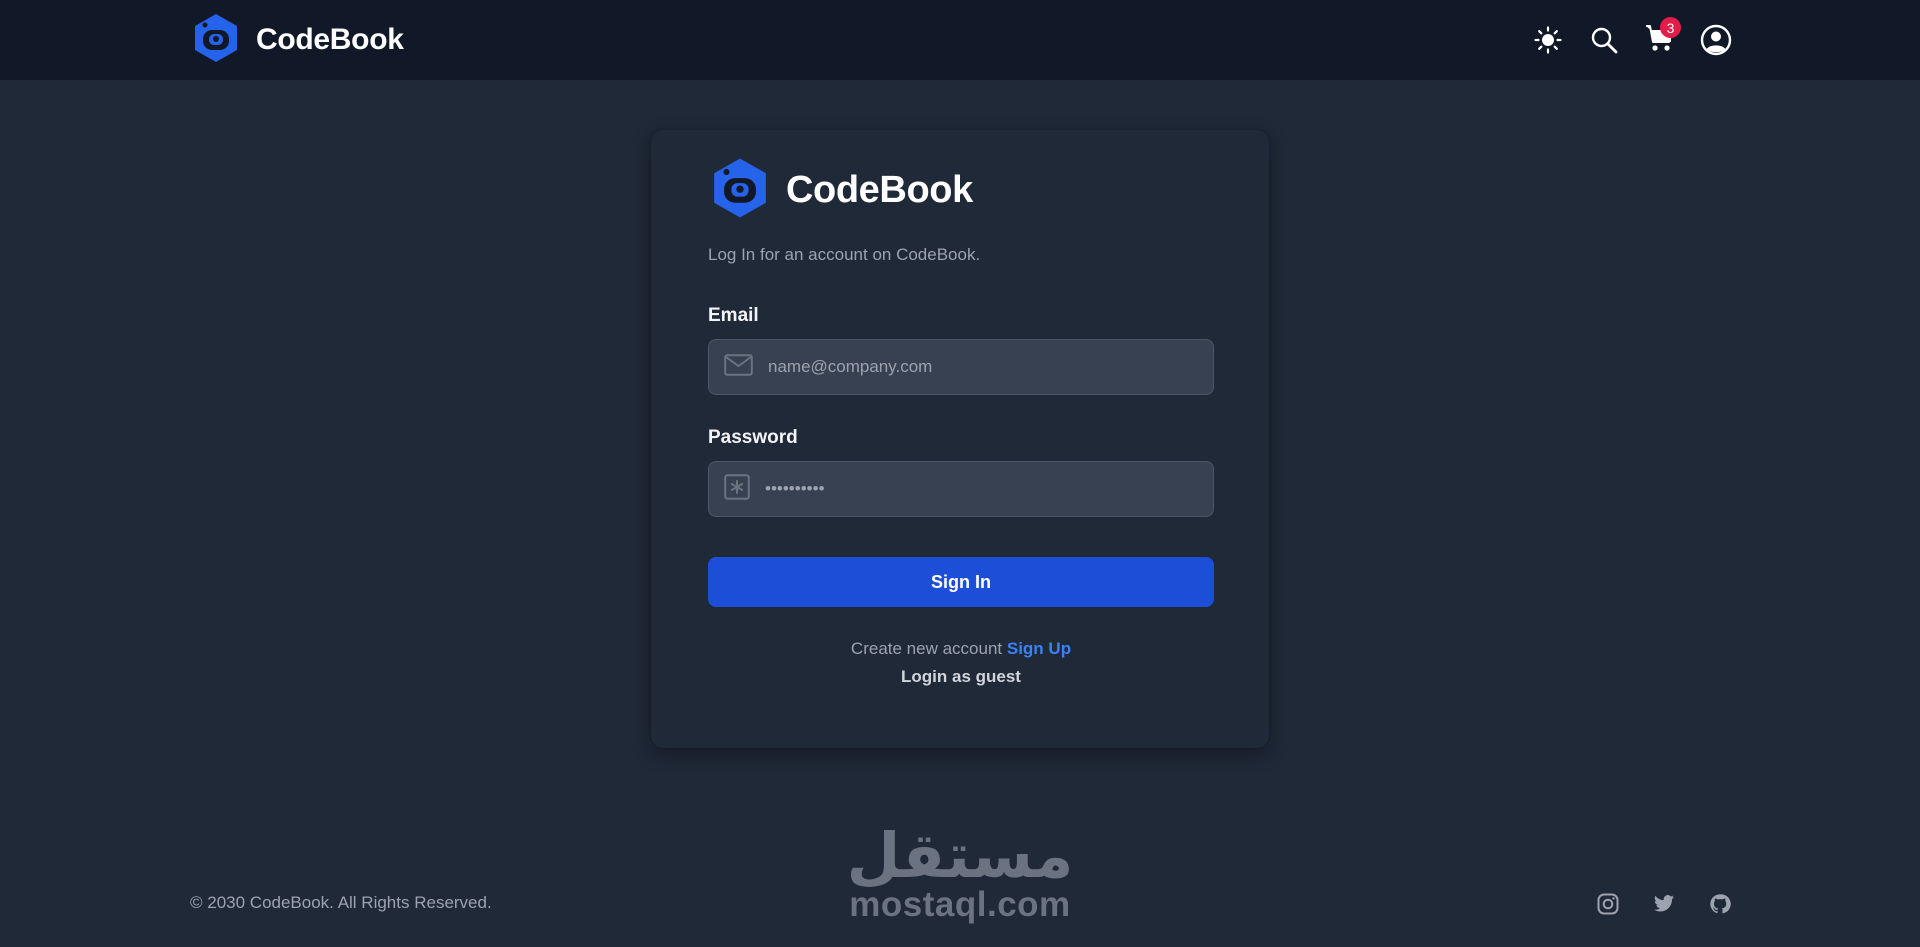 The width and height of the screenshot is (1920, 947). Describe the element at coordinates (1632, 38) in the screenshot. I see `header-actions: 3` at that location.